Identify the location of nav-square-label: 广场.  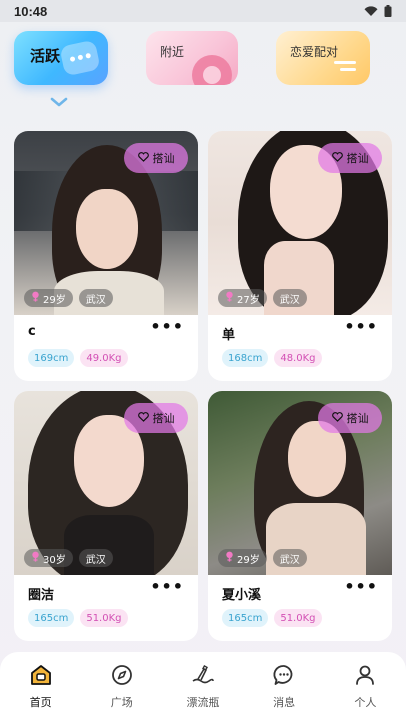
(121, 702).